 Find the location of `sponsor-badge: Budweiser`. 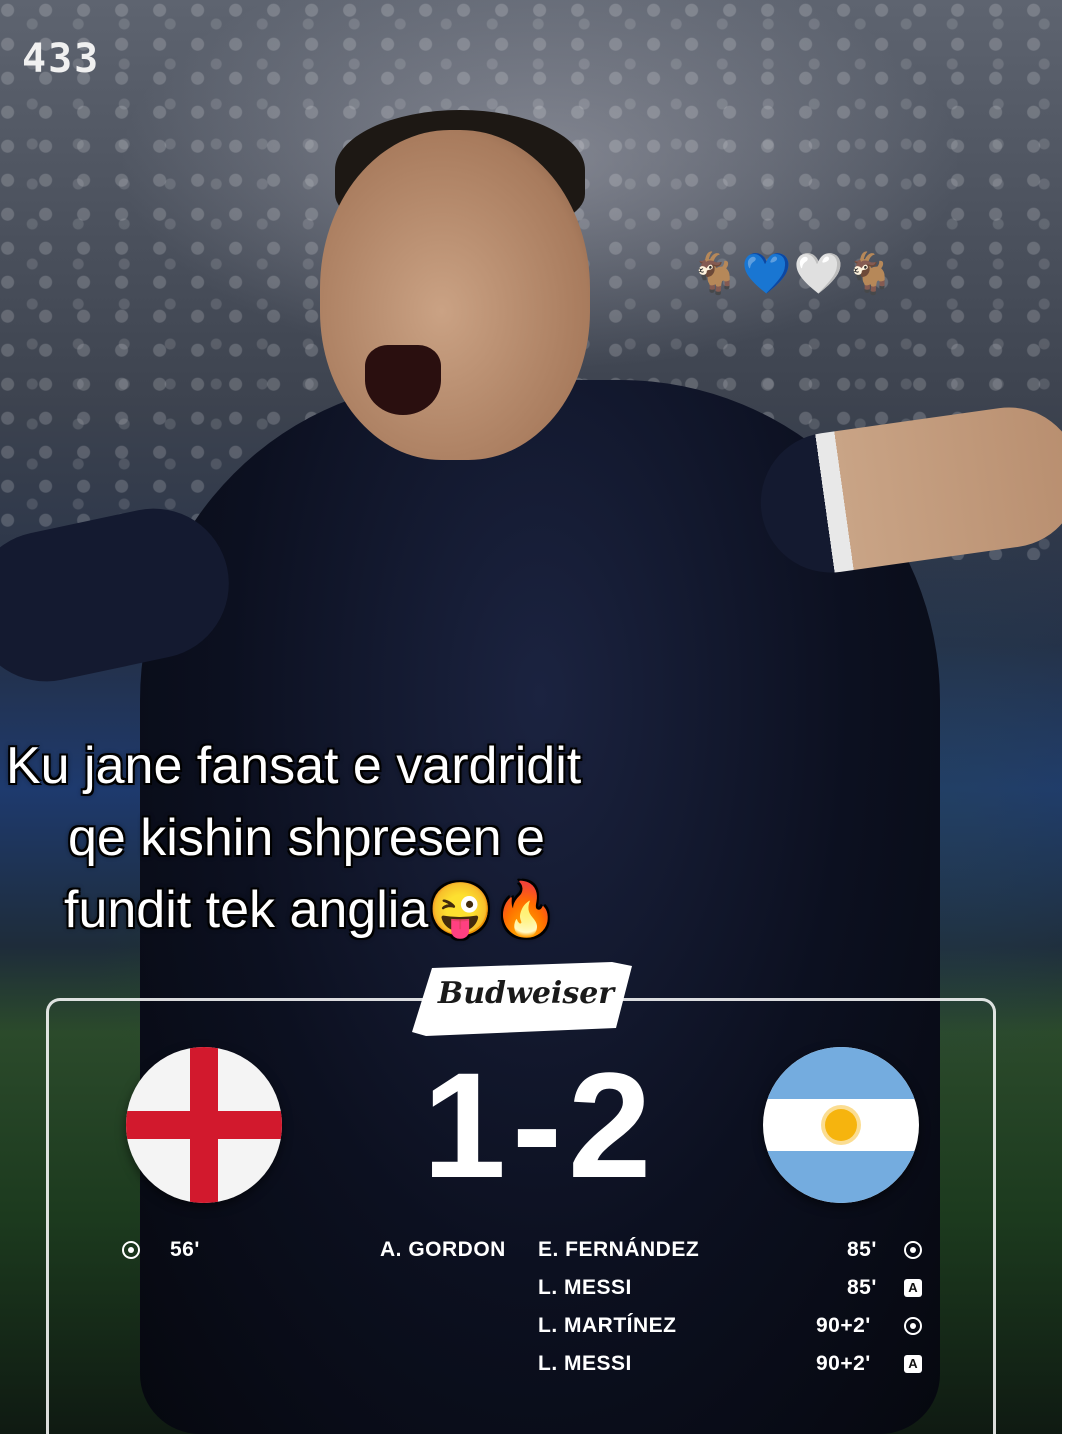

sponsor-badge: Budweiser is located at coordinates (523, 999).